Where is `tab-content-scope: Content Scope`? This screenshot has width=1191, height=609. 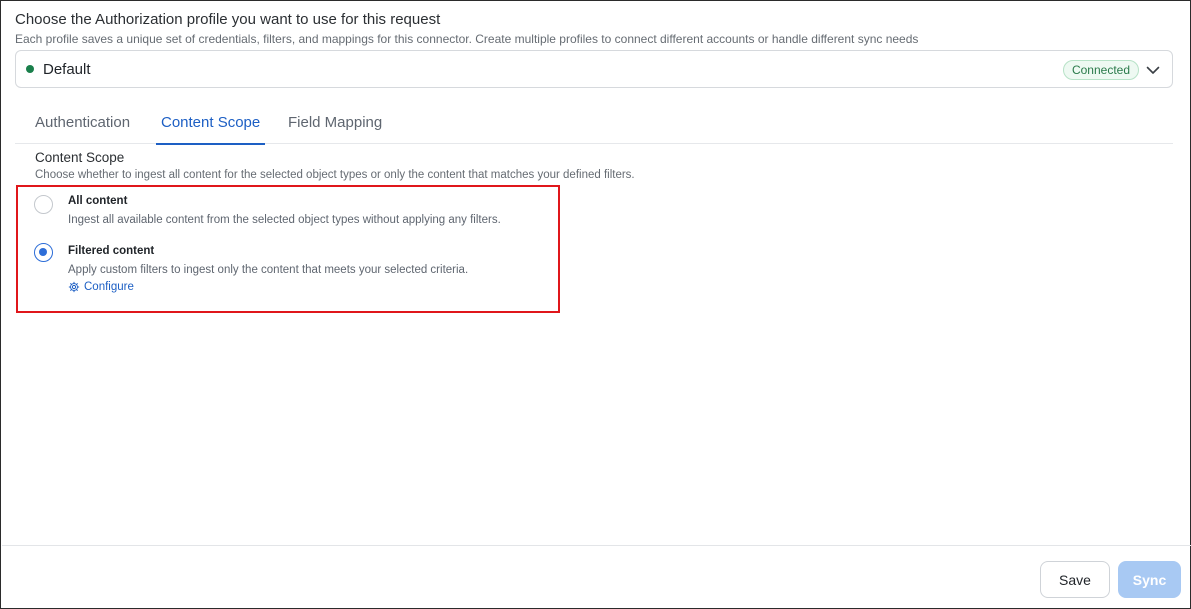 tab-content-scope: Content Scope is located at coordinates (210, 122).